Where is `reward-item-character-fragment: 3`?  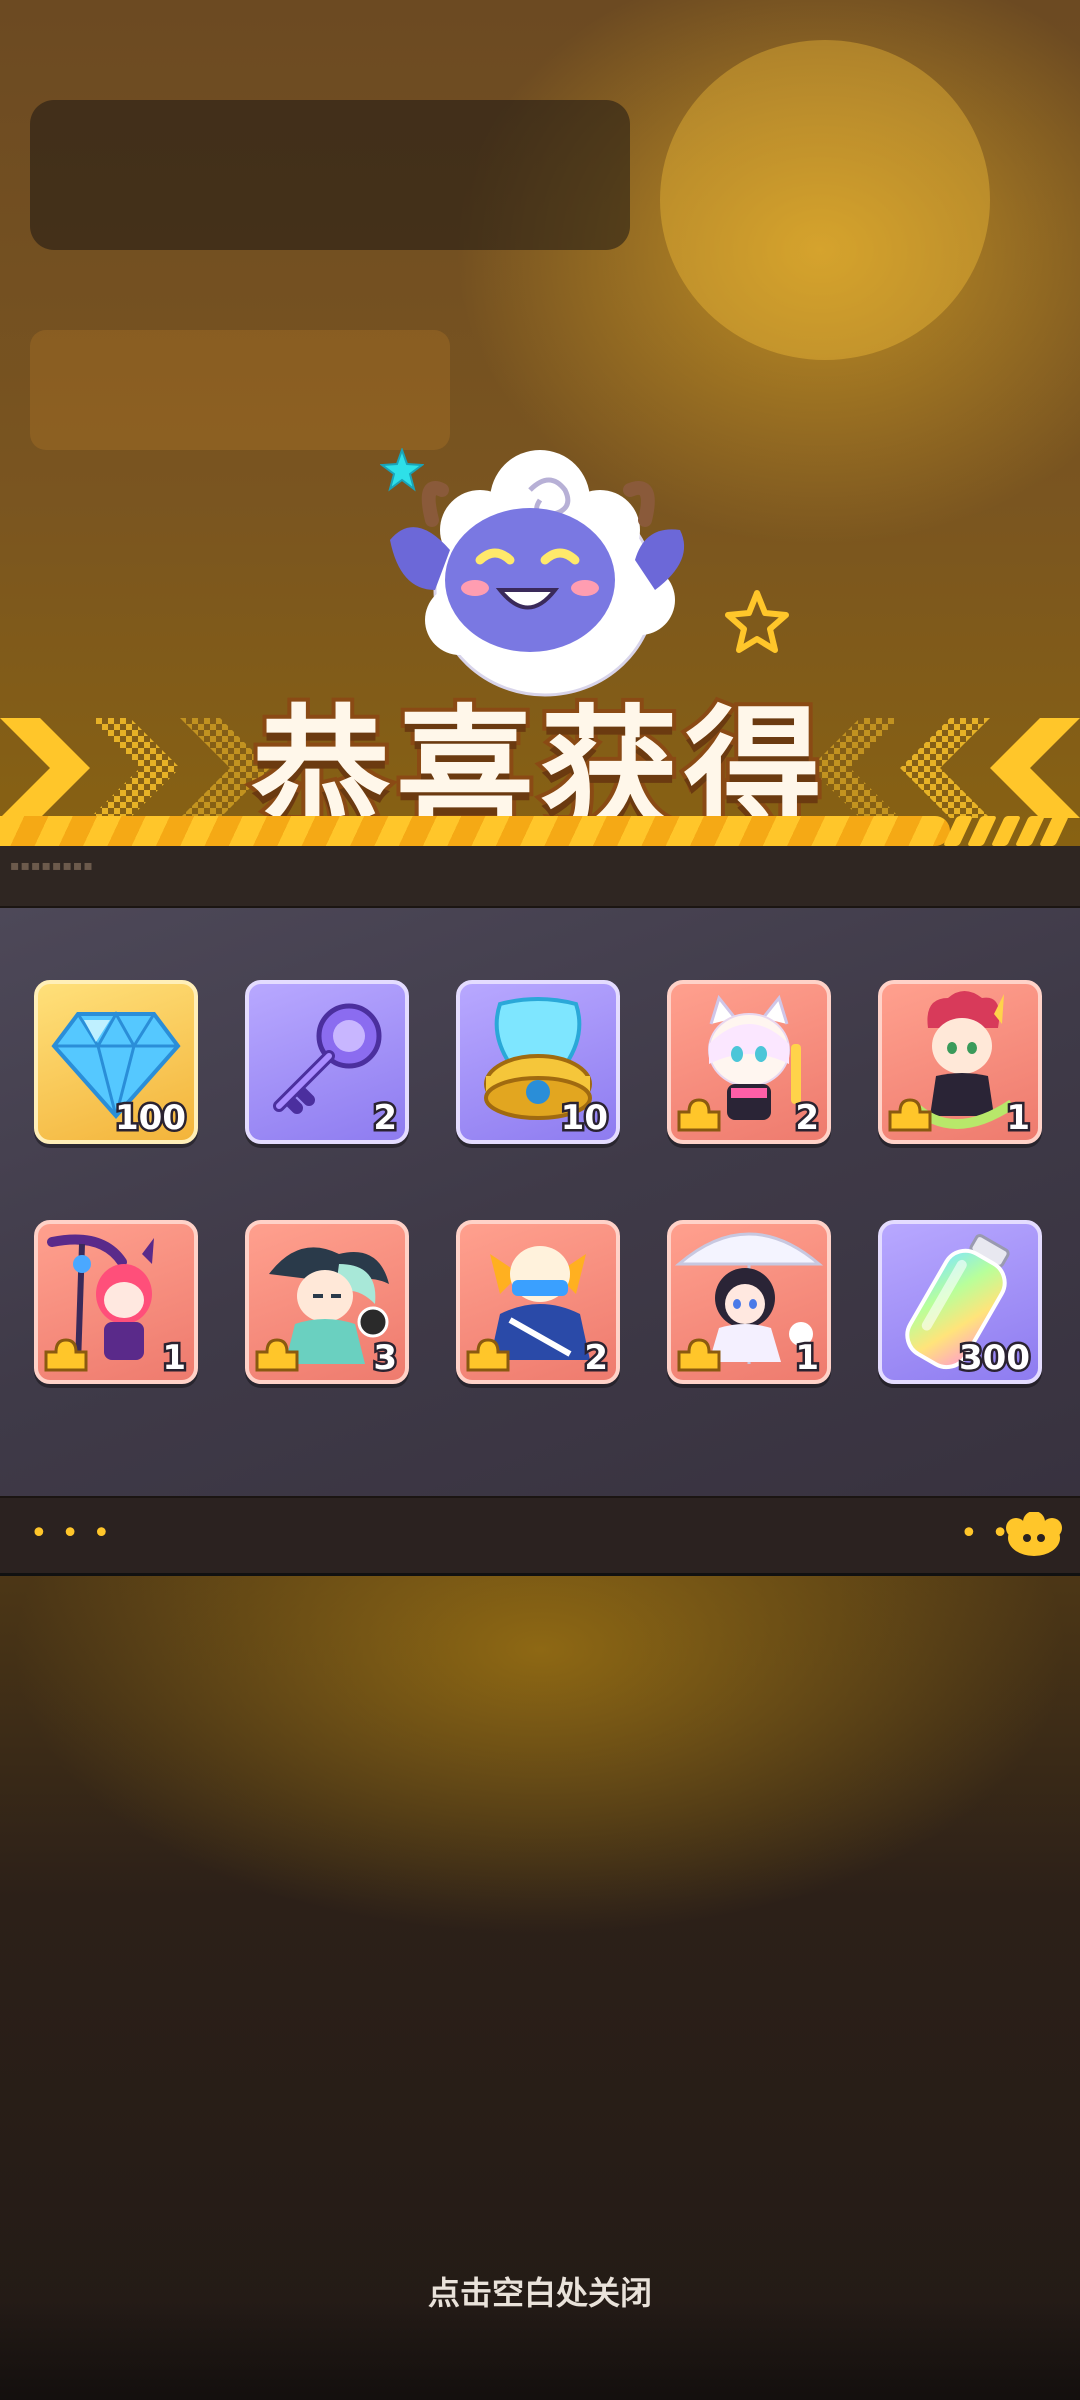
reward-item-character-fragment: 3 is located at coordinates (327, 1302).